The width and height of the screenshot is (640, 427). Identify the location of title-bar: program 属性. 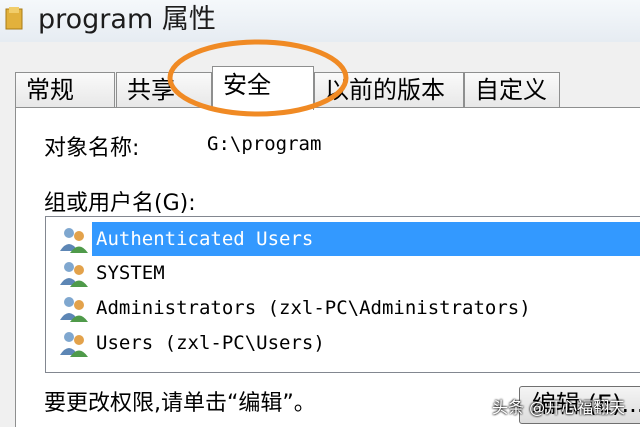
(320, 21).